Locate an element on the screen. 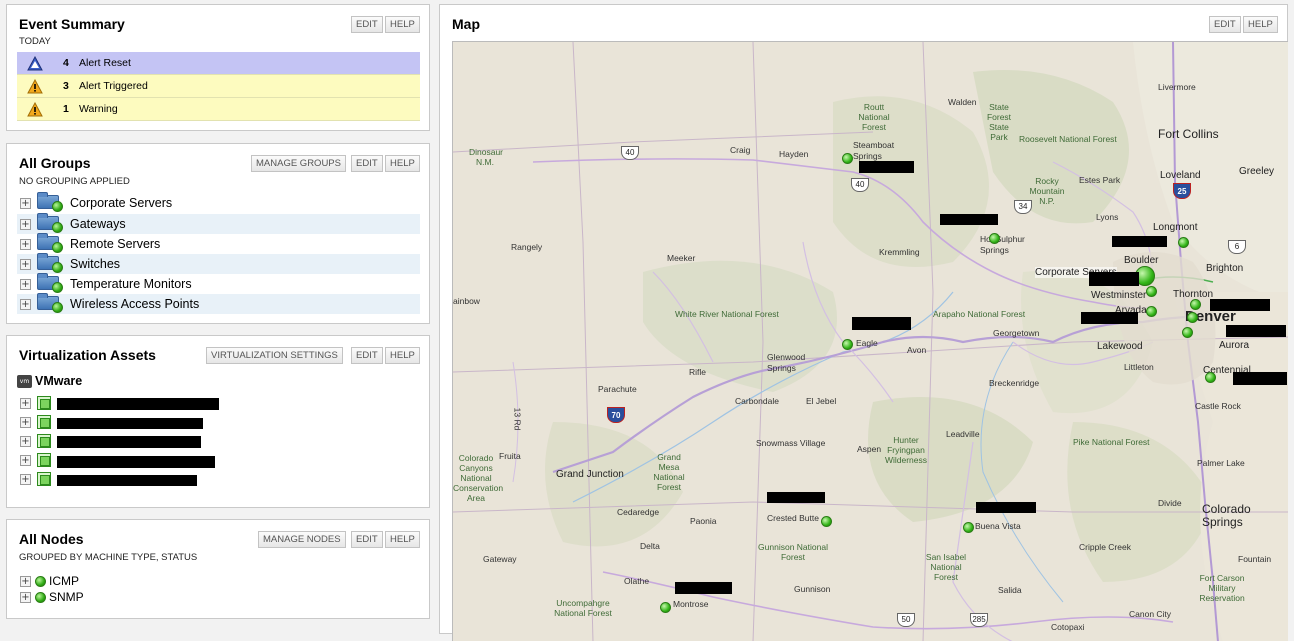 This screenshot has height=641, width=1294. manage-nodes-button: MANAGE NODES is located at coordinates (302, 539).